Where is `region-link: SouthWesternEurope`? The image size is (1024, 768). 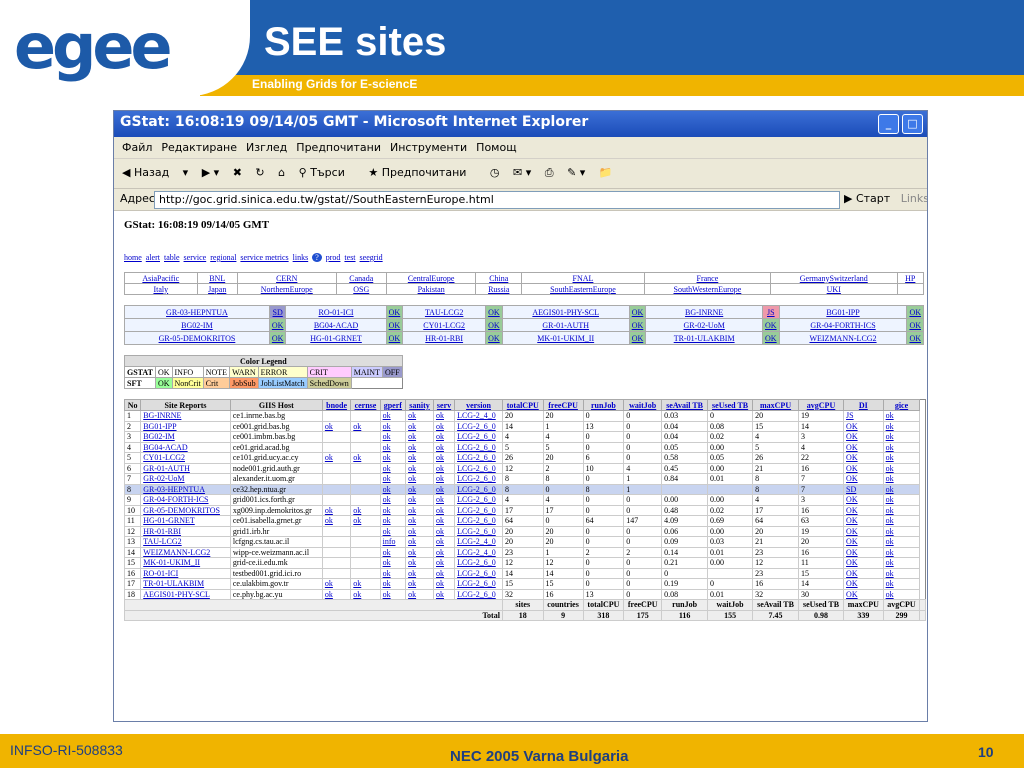
region-link: SouthWesternEurope is located at coordinates (707, 289).